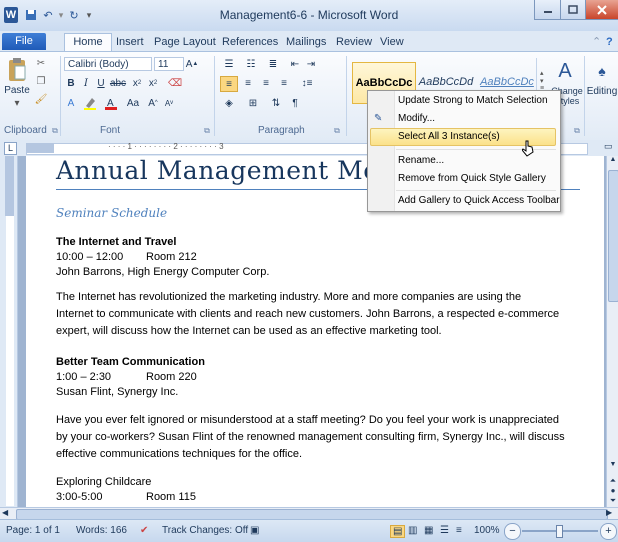 Image resolution: width=618 pixels, height=542 pixels. What do you see at coordinates (116, 242) in the screenshot?
I see `section-1-heading: The Internet and Travel` at bounding box center [116, 242].